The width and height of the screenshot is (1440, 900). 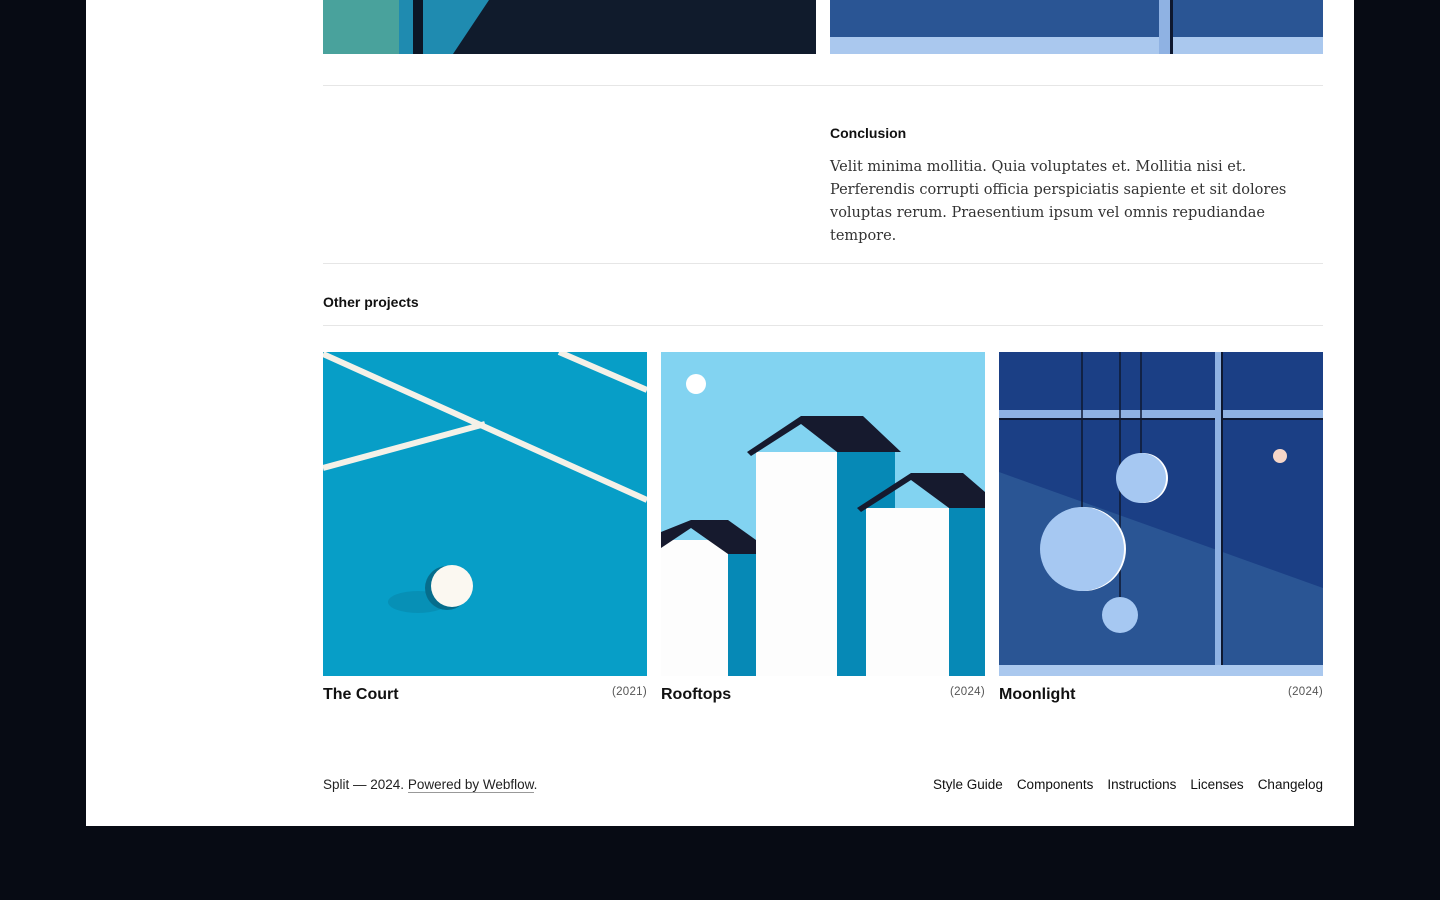 What do you see at coordinates (1055, 784) in the screenshot?
I see `footer-link-components: Components` at bounding box center [1055, 784].